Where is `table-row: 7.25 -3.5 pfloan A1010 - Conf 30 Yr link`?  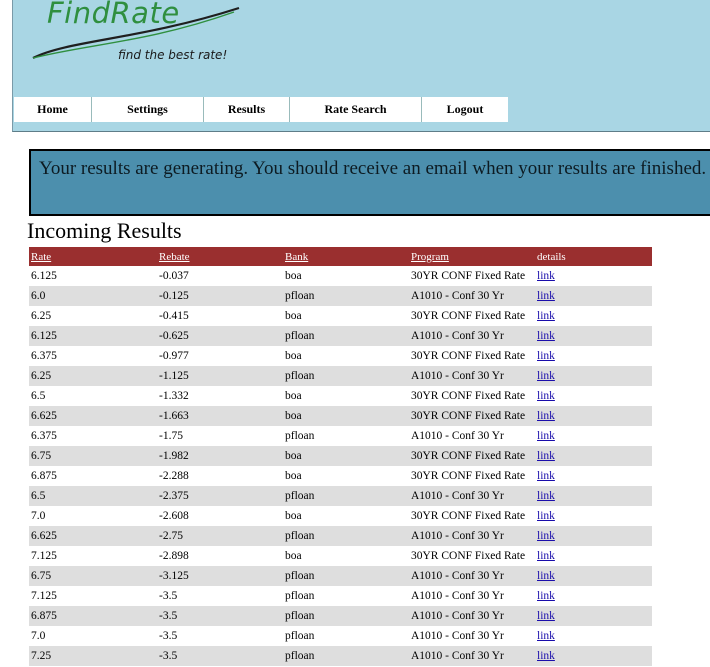 table-row: 7.25 -3.5 pfloan A1010 - Conf 30 Yr link is located at coordinates (340, 656).